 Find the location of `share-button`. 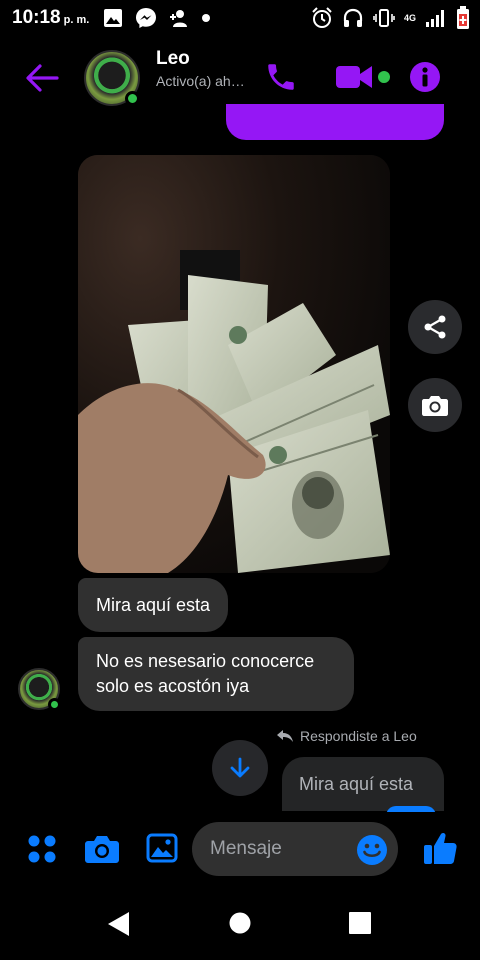

share-button is located at coordinates (435, 327).